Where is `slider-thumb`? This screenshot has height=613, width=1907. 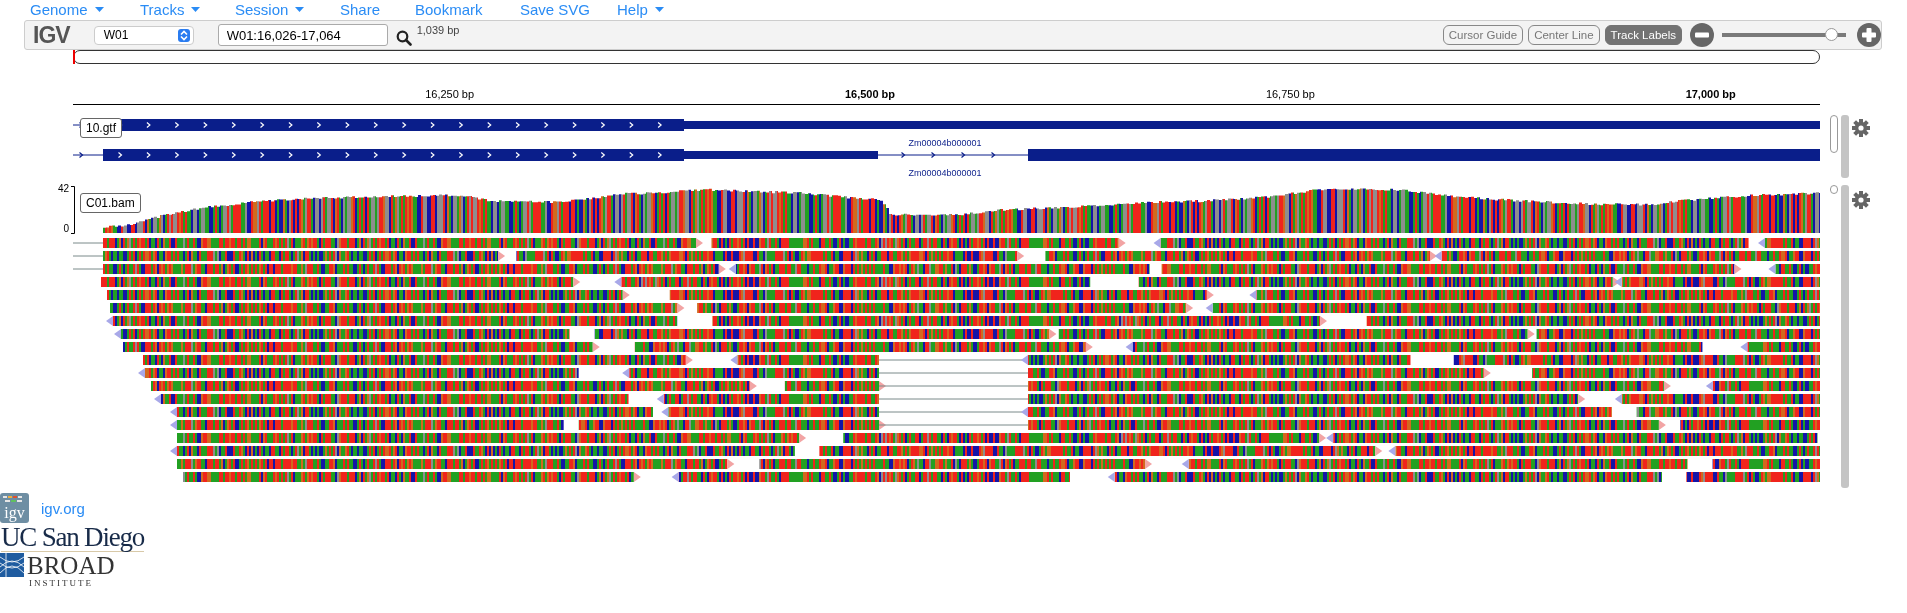 slider-thumb is located at coordinates (1832, 34).